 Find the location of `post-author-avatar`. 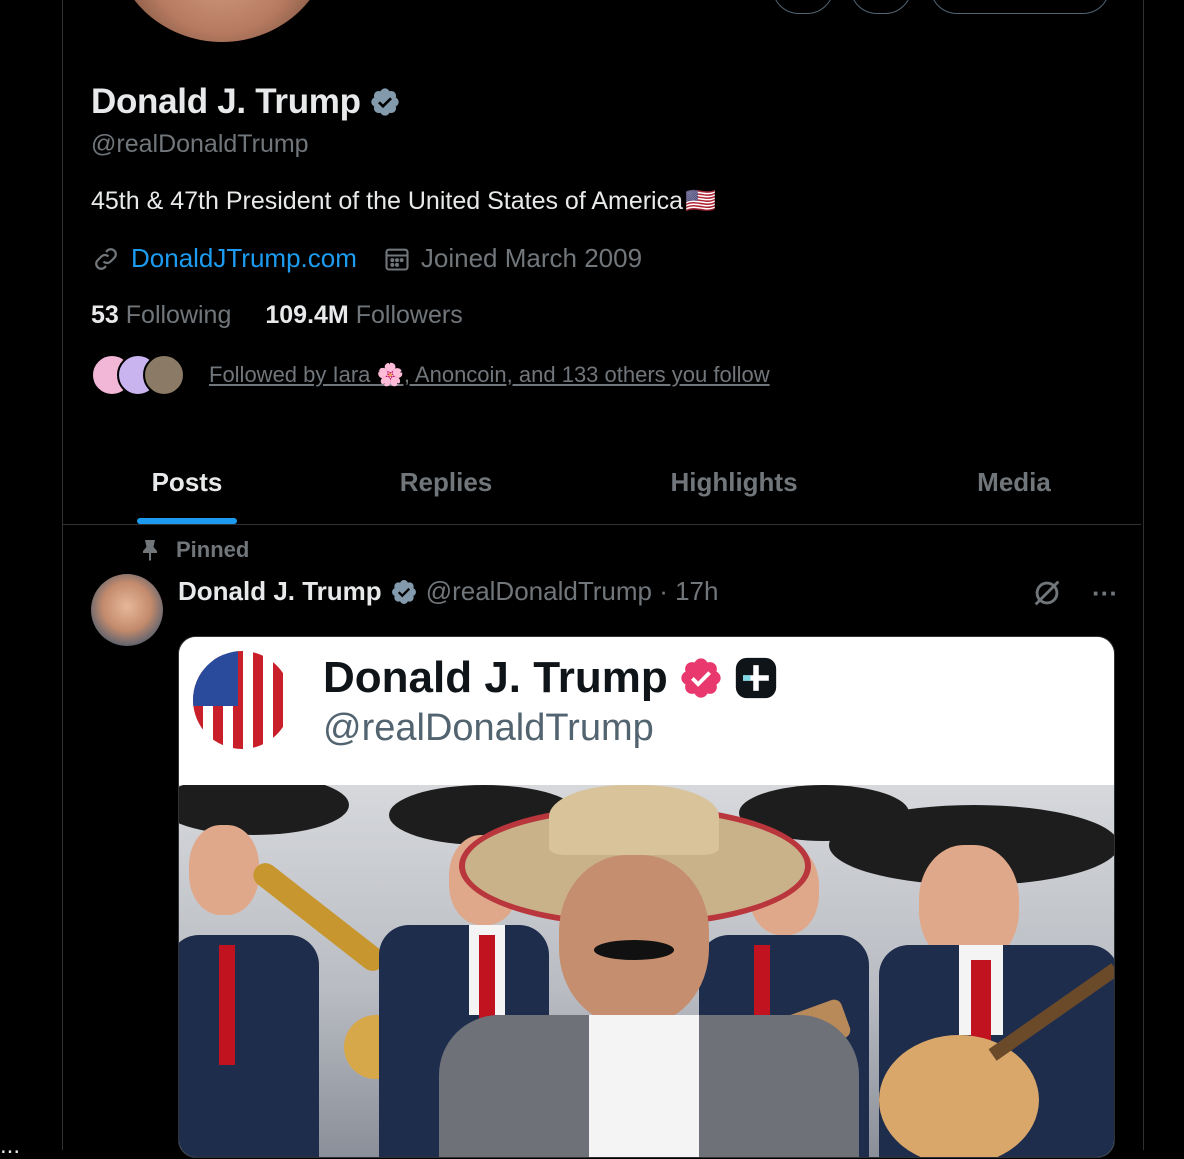

post-author-avatar is located at coordinates (127, 610).